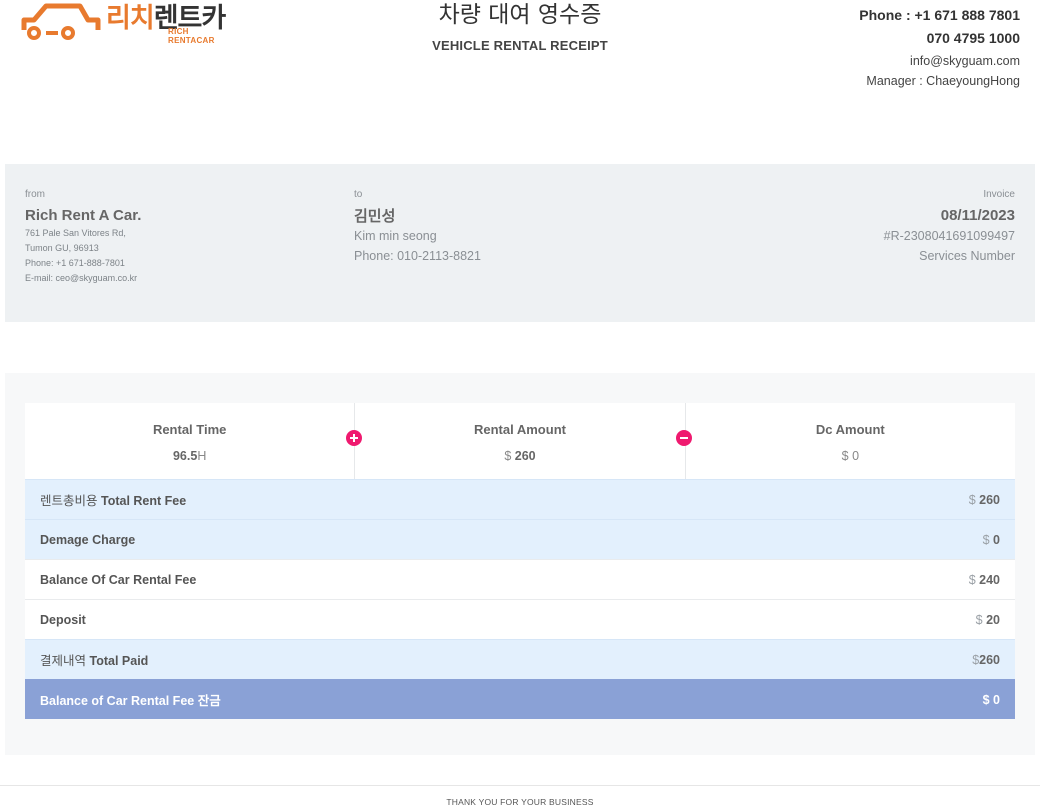  I want to click on total-paid-number: 260, so click(989, 659).